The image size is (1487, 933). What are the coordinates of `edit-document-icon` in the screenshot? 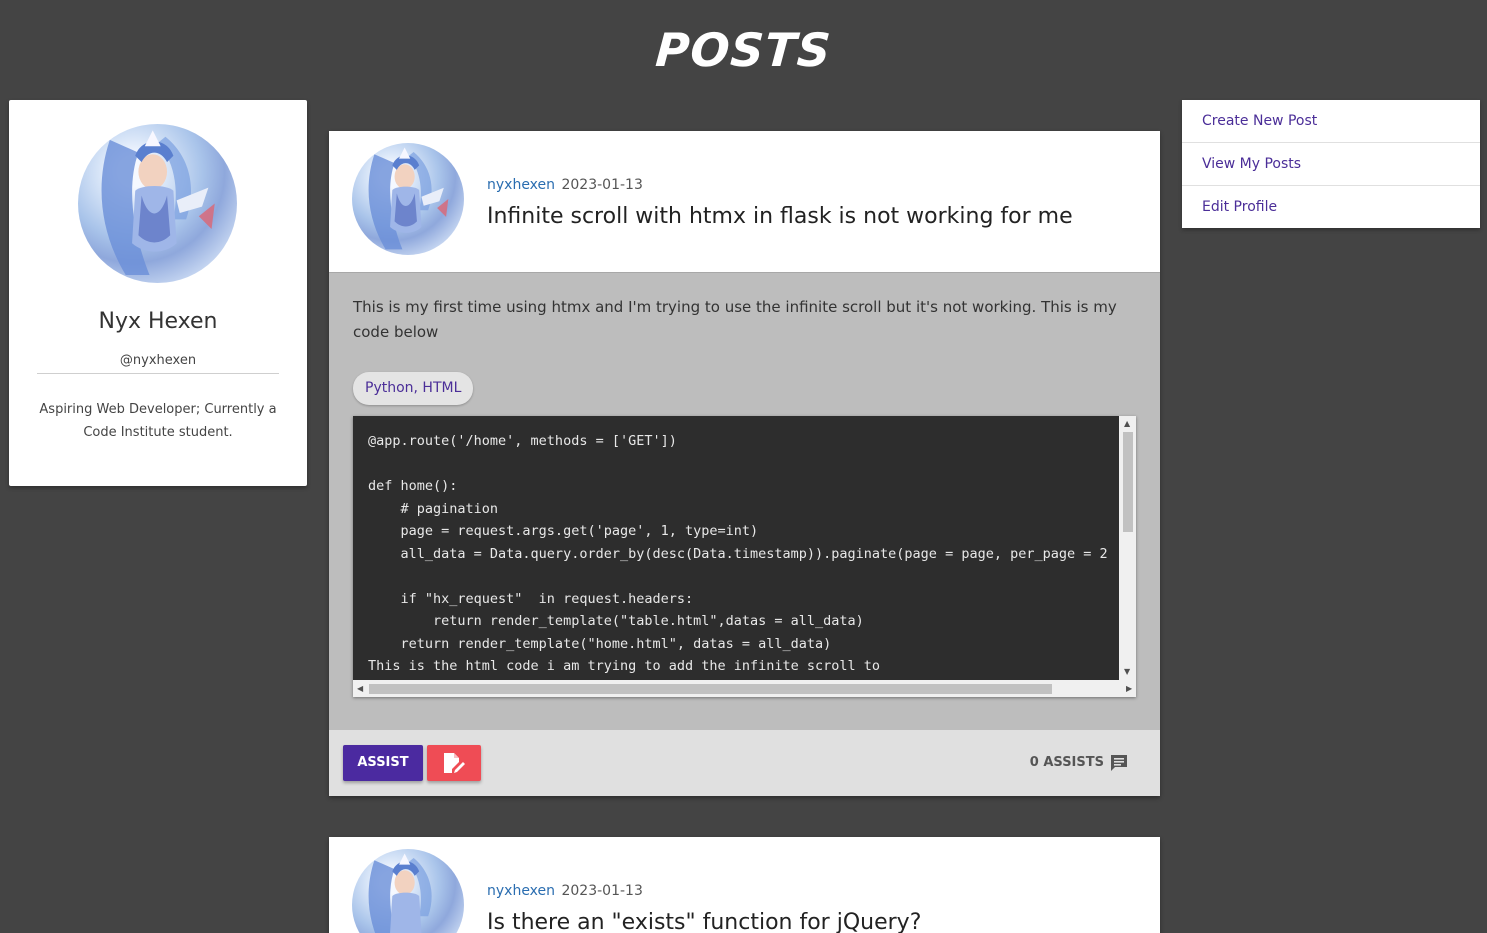 It's located at (454, 763).